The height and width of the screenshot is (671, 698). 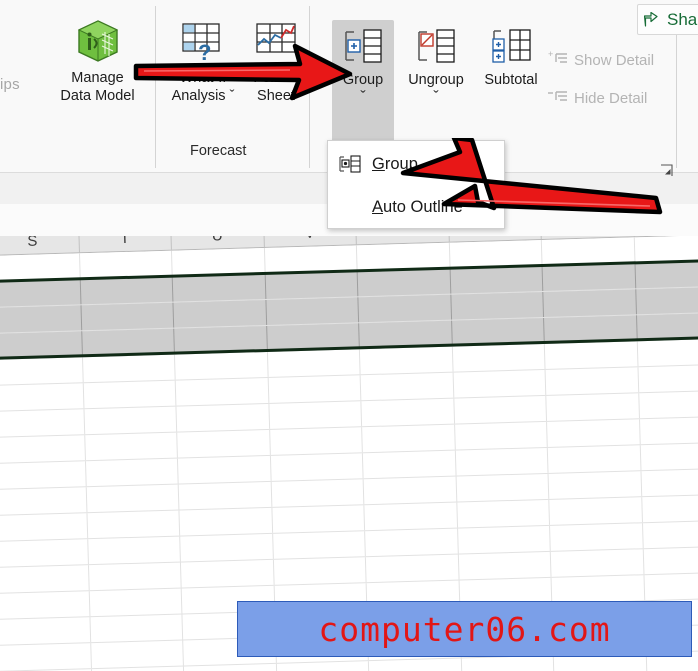 What do you see at coordinates (203, 62) in the screenshot?
I see `what-if-analysis-button: ? What-If Analysis ˇ` at bounding box center [203, 62].